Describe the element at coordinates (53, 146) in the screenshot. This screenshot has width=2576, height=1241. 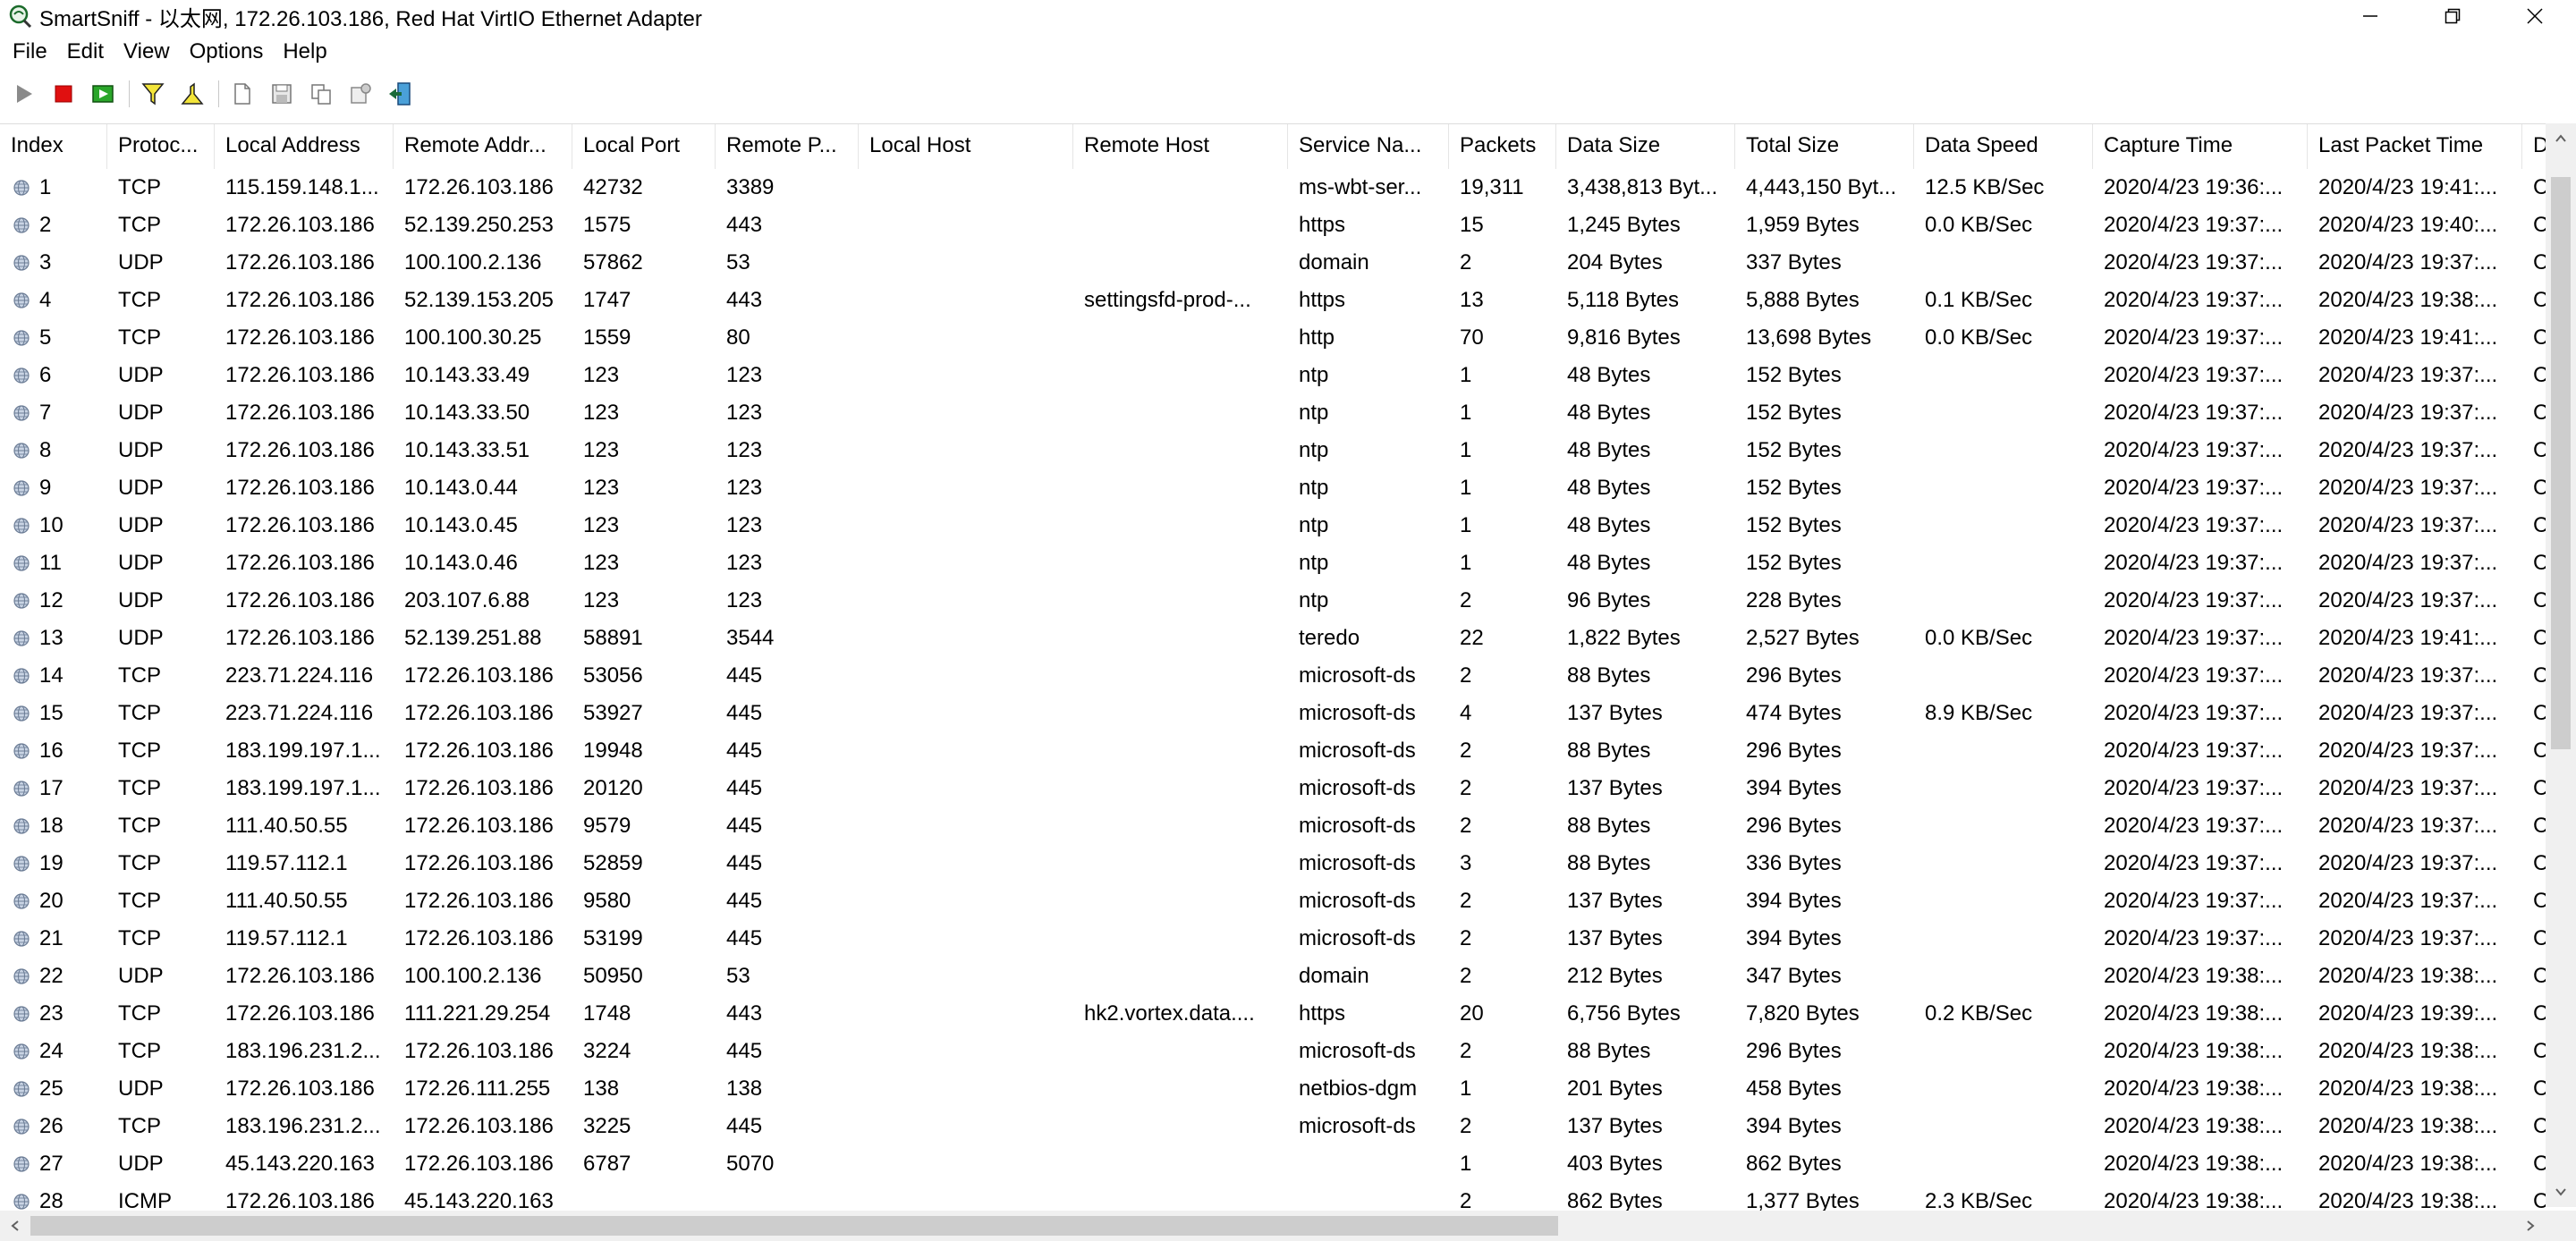
I see `column-header-index: Index` at that location.